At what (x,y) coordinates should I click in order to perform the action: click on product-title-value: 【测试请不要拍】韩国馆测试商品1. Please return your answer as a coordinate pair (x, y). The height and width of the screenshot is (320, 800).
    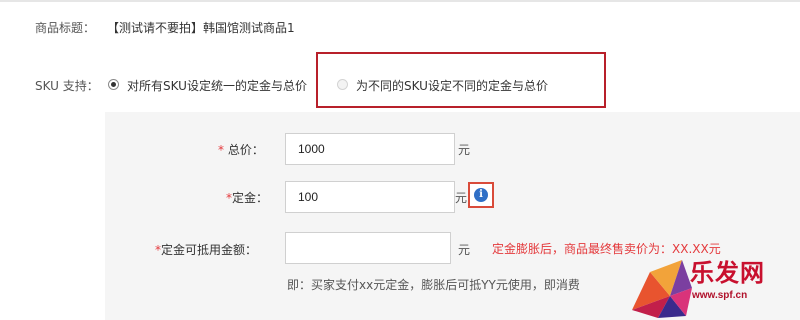
    Looking at the image, I should click on (201, 28).